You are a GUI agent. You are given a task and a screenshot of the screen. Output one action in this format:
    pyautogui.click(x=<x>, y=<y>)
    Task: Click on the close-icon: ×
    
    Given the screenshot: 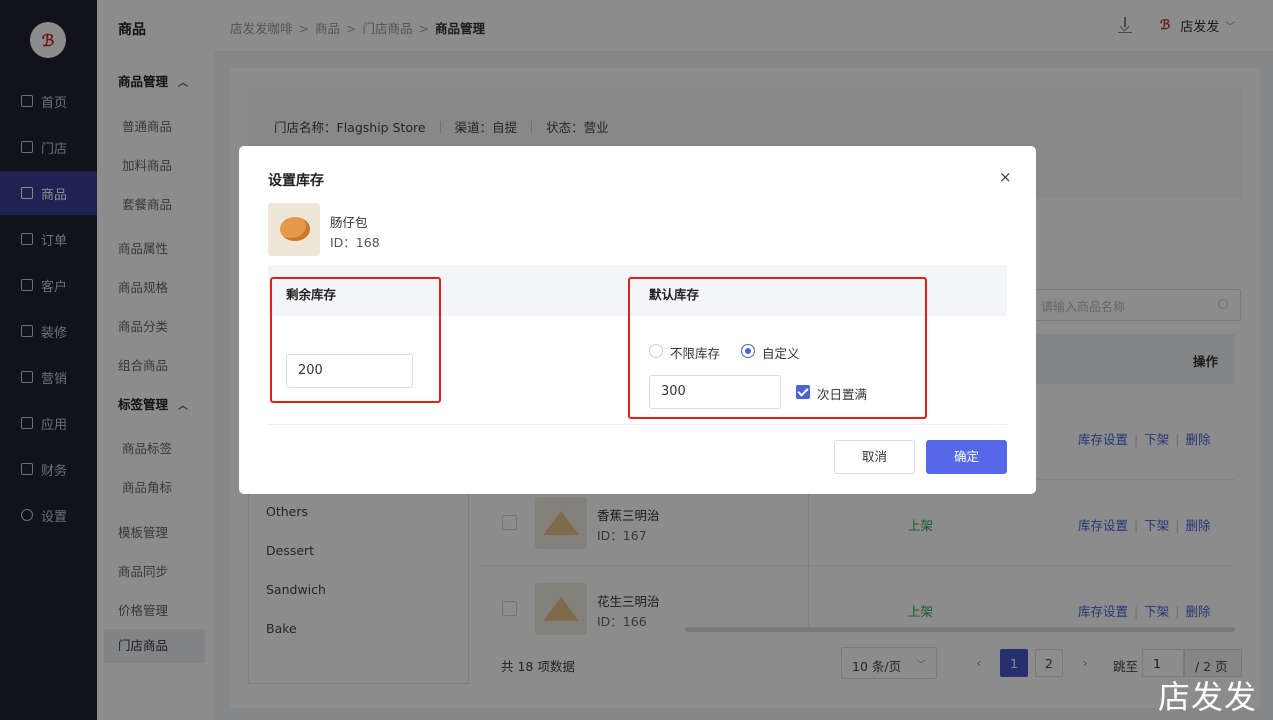 What is the action you would take?
    pyautogui.click(x=1005, y=177)
    